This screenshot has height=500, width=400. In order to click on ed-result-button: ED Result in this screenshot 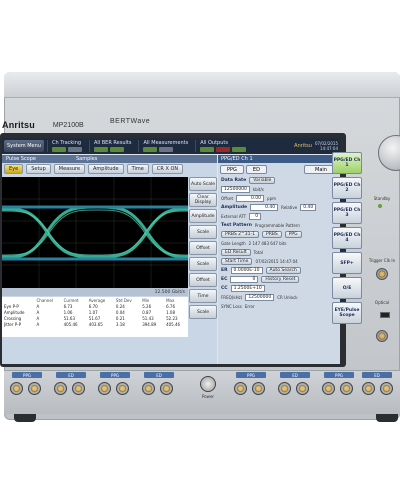, I will do `click(236, 252)`.